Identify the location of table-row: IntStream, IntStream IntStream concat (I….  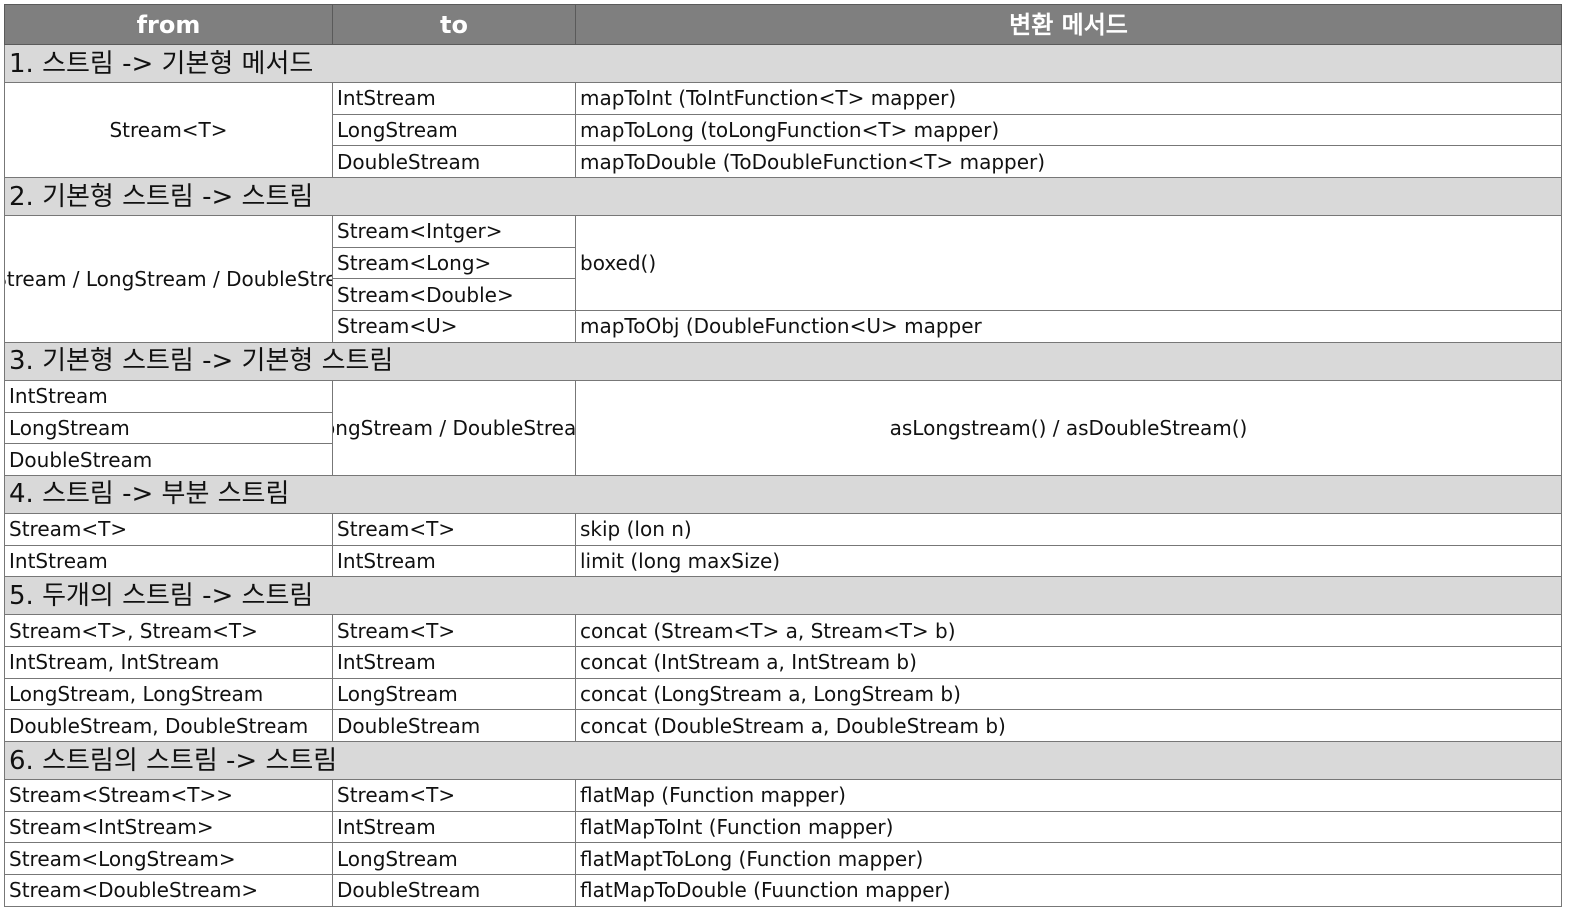
(783, 662).